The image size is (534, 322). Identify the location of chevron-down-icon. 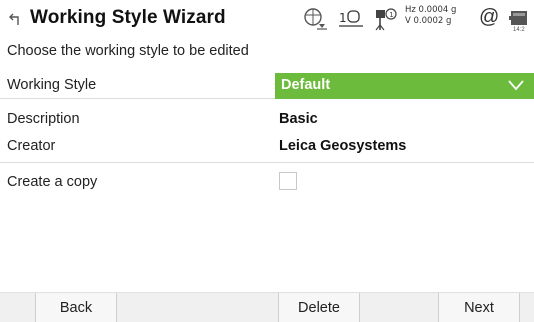
(516, 85).